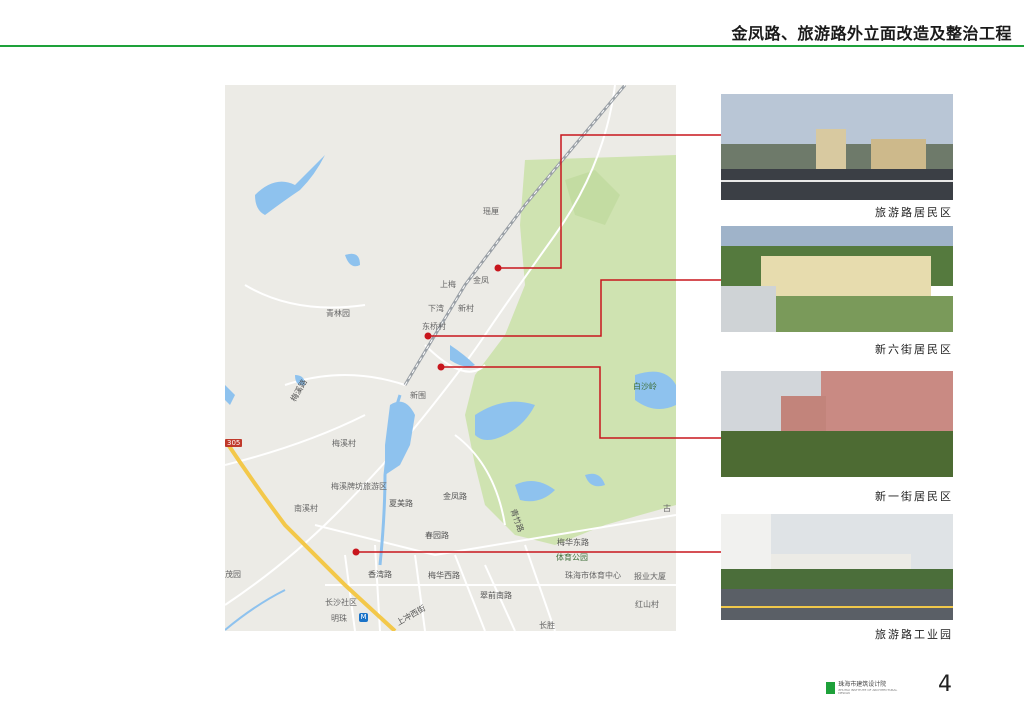 This screenshot has width=1024, height=724. I want to click on photo-lvyou-residential, so click(837, 147).